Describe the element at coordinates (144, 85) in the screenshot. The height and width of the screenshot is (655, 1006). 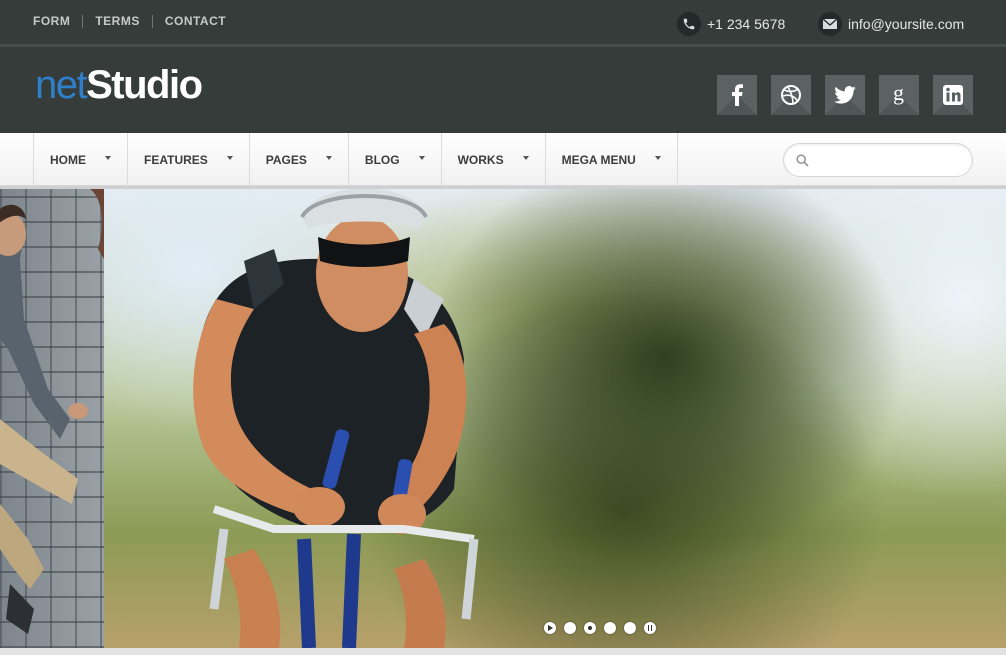
I see `logo-part-studio: Studio` at that location.